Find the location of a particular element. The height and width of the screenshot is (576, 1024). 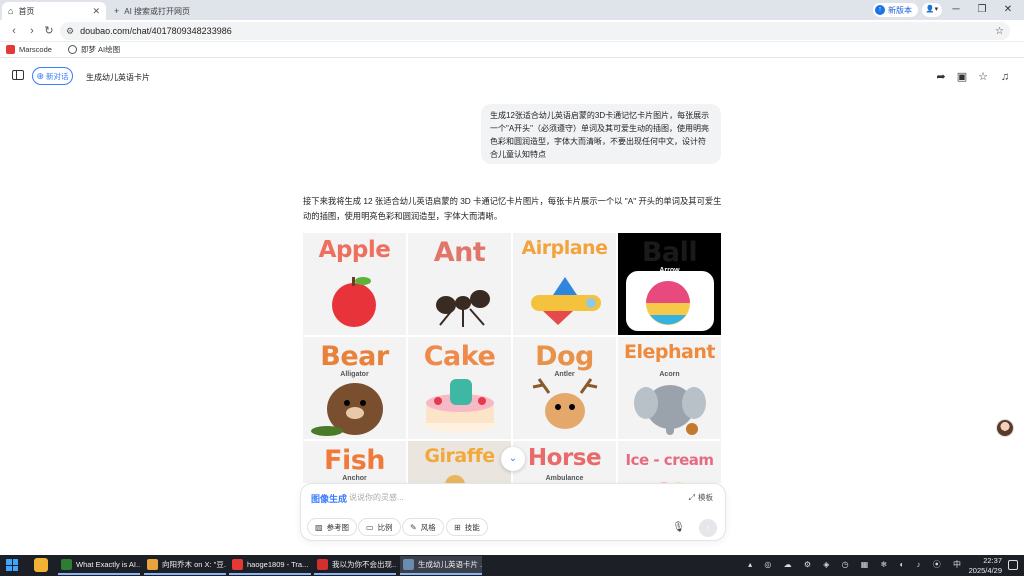

restore-icon: ❐ is located at coordinates (982, 10).